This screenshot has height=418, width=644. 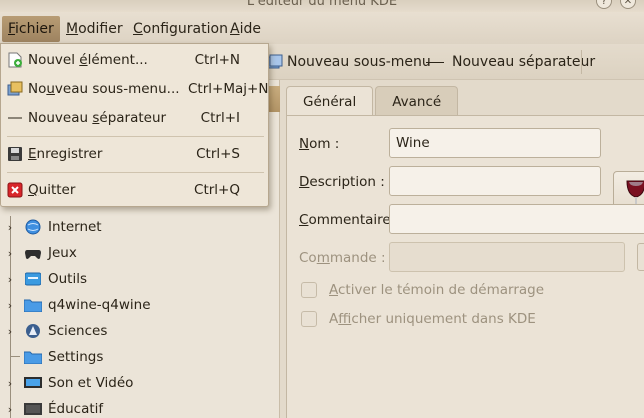 I want to click on save-icon, so click(x=15, y=154).